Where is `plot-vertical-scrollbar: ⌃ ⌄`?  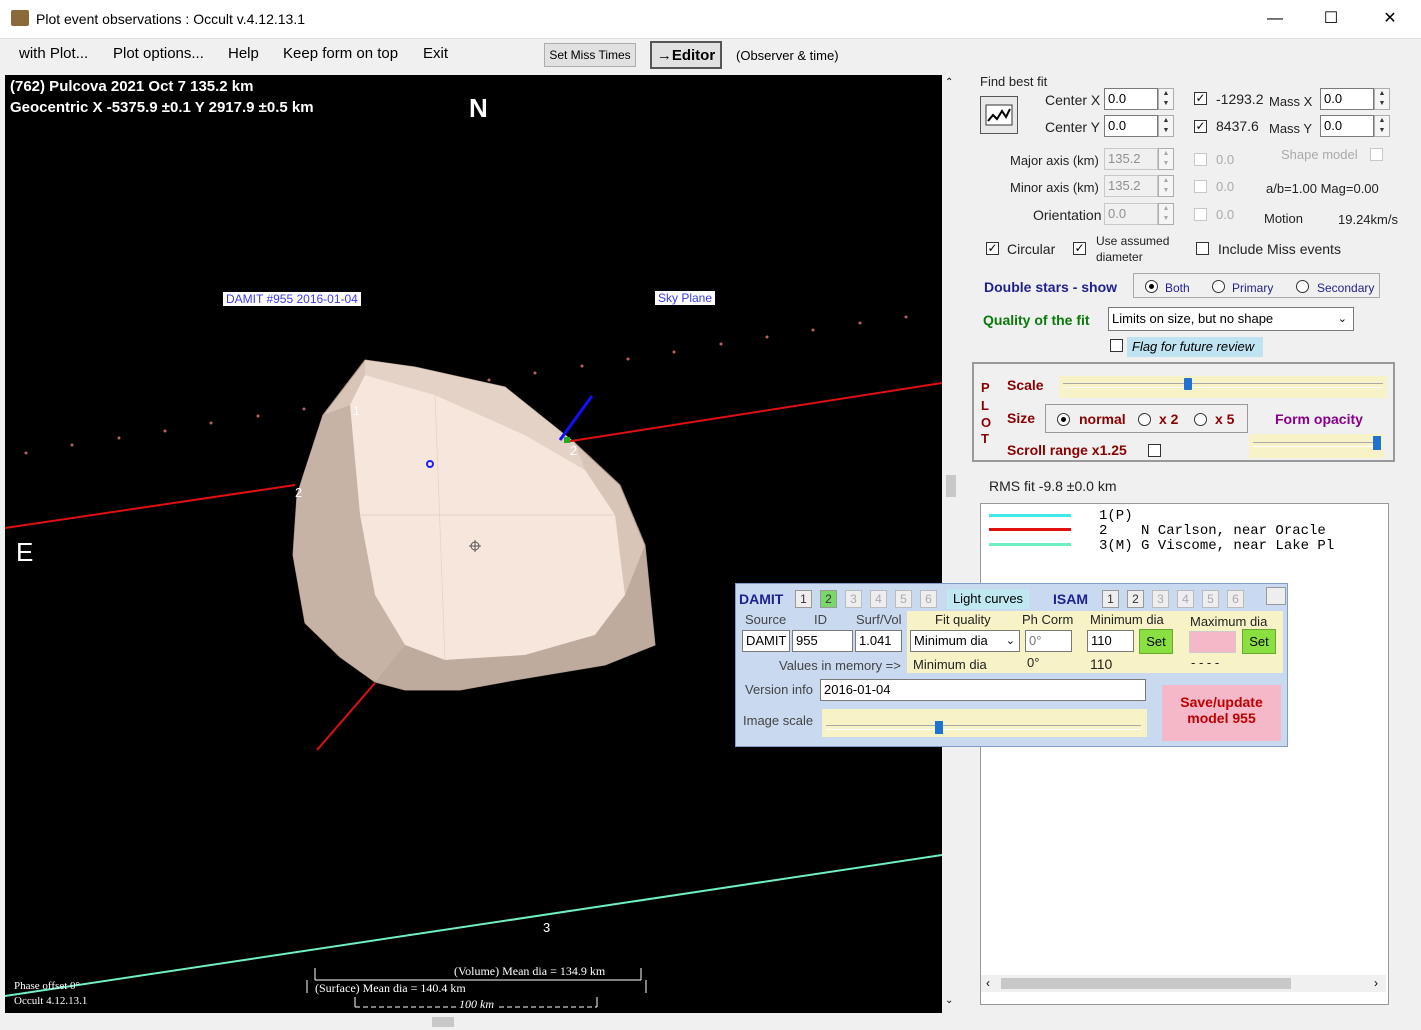 plot-vertical-scrollbar: ⌃ ⌄ is located at coordinates (950, 544).